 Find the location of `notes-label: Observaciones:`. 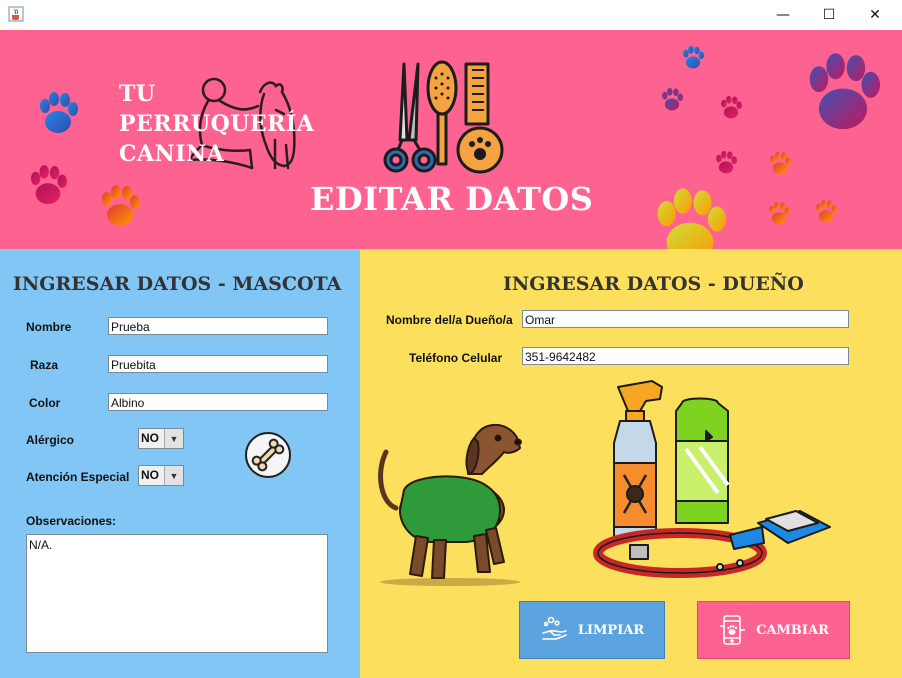

notes-label: Observaciones: is located at coordinates (71, 521).